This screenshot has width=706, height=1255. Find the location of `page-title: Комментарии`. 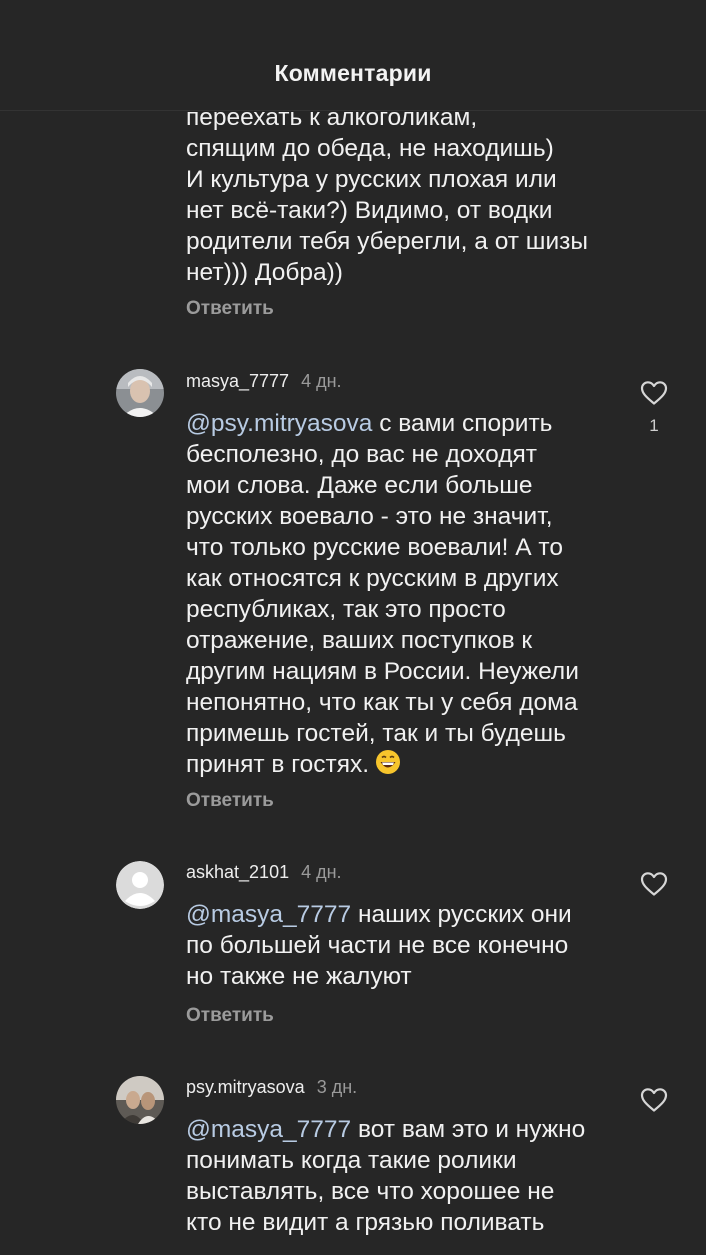

page-title: Комментарии is located at coordinates (353, 73).